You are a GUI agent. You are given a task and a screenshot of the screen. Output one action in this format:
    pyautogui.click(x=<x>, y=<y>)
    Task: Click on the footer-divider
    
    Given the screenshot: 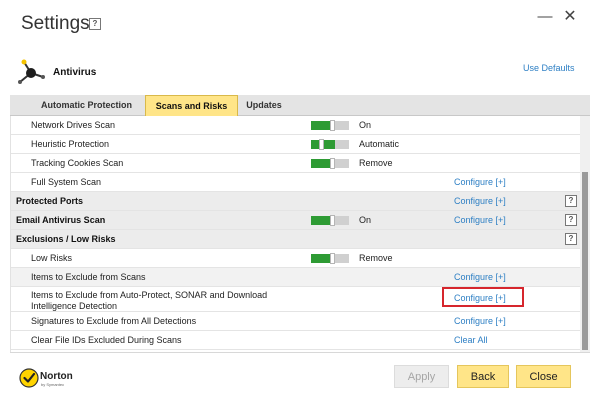 What is the action you would take?
    pyautogui.click(x=300, y=352)
    